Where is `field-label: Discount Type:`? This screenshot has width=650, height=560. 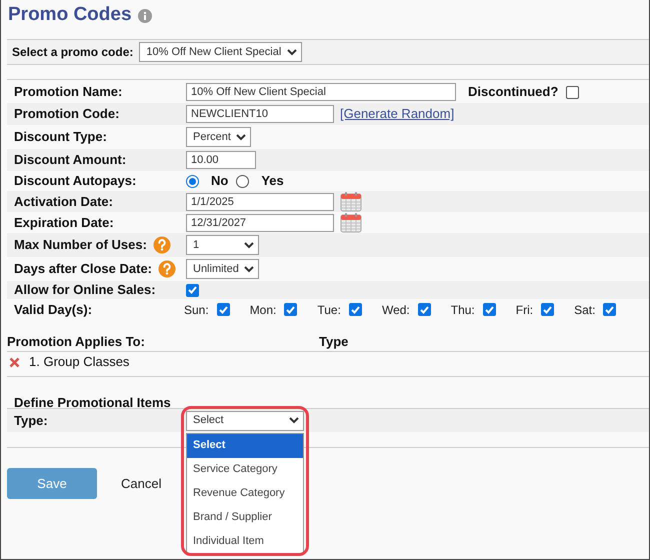 field-label: Discount Type: is located at coordinates (60, 137).